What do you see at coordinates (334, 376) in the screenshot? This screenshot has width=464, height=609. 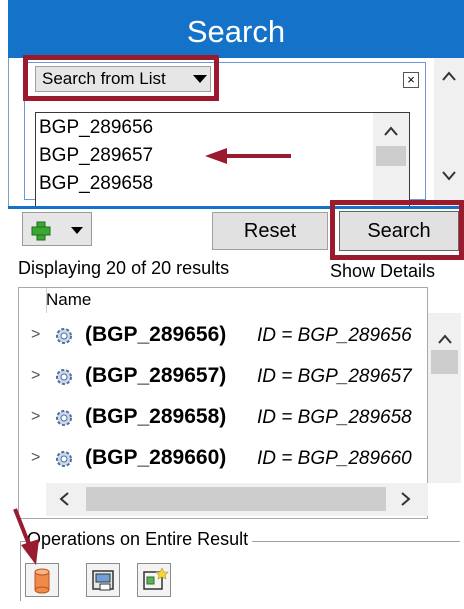 I see `row-id: ID = BGP_289657` at bounding box center [334, 376].